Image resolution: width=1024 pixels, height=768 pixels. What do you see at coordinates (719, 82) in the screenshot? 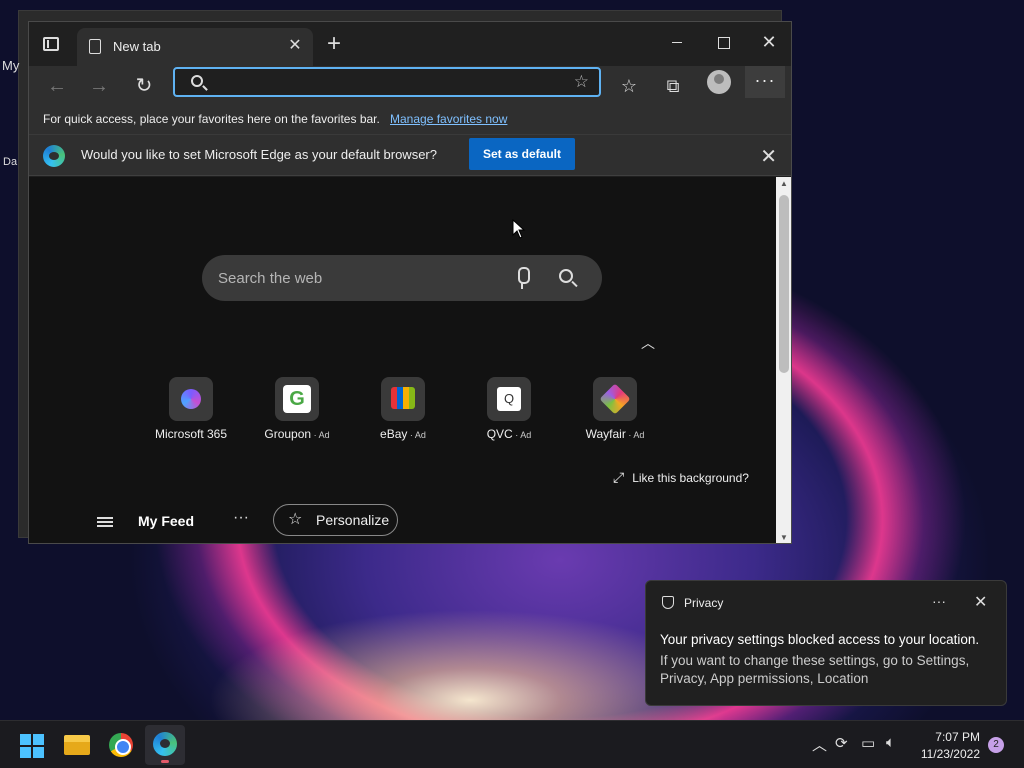
I see `profile-avatar` at bounding box center [719, 82].